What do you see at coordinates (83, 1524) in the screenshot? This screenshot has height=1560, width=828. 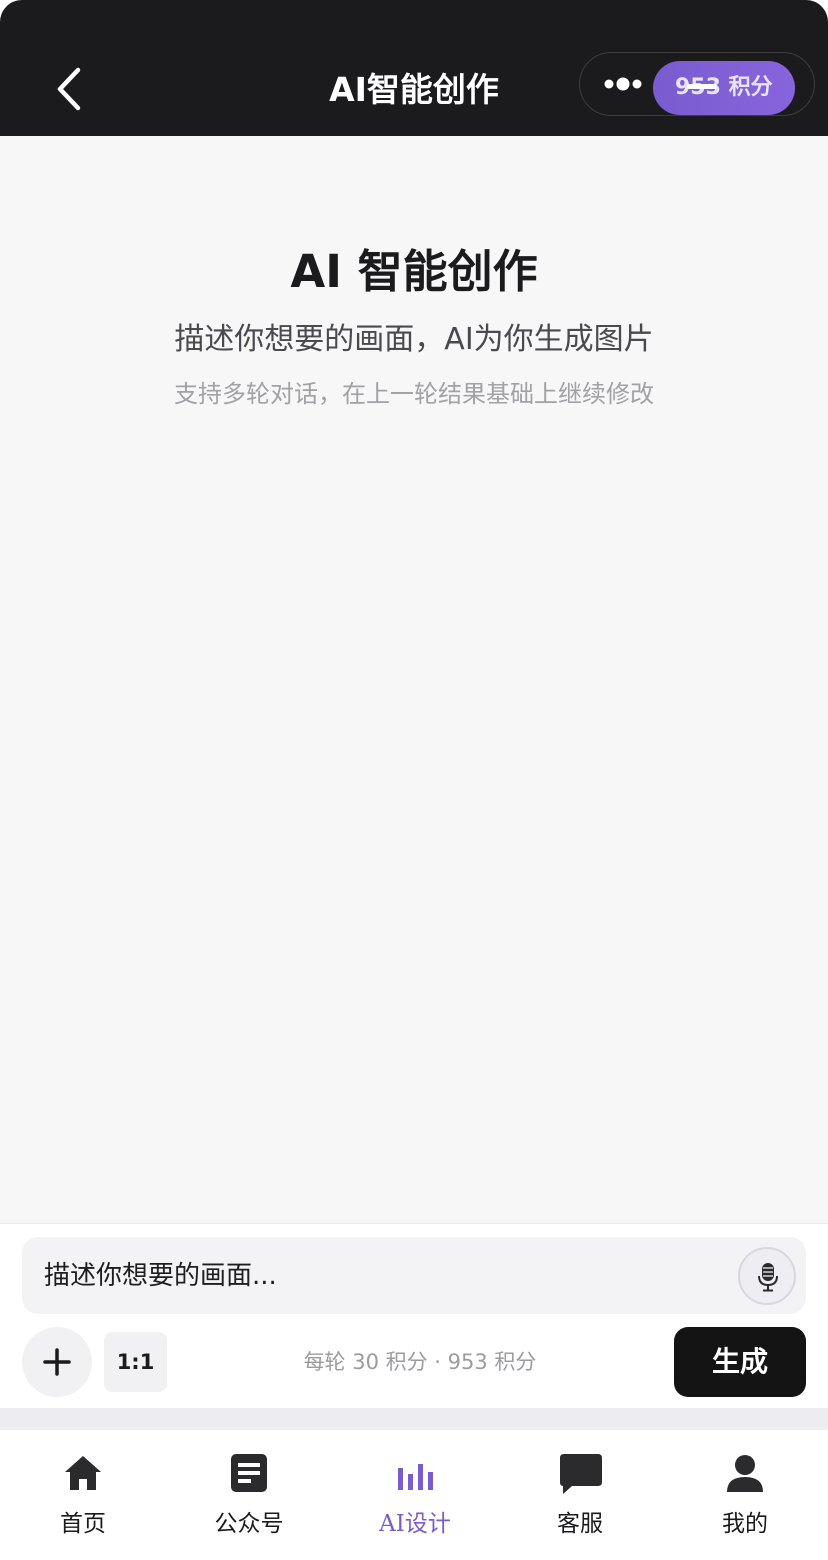 I see `tab-home-label: 首页` at bounding box center [83, 1524].